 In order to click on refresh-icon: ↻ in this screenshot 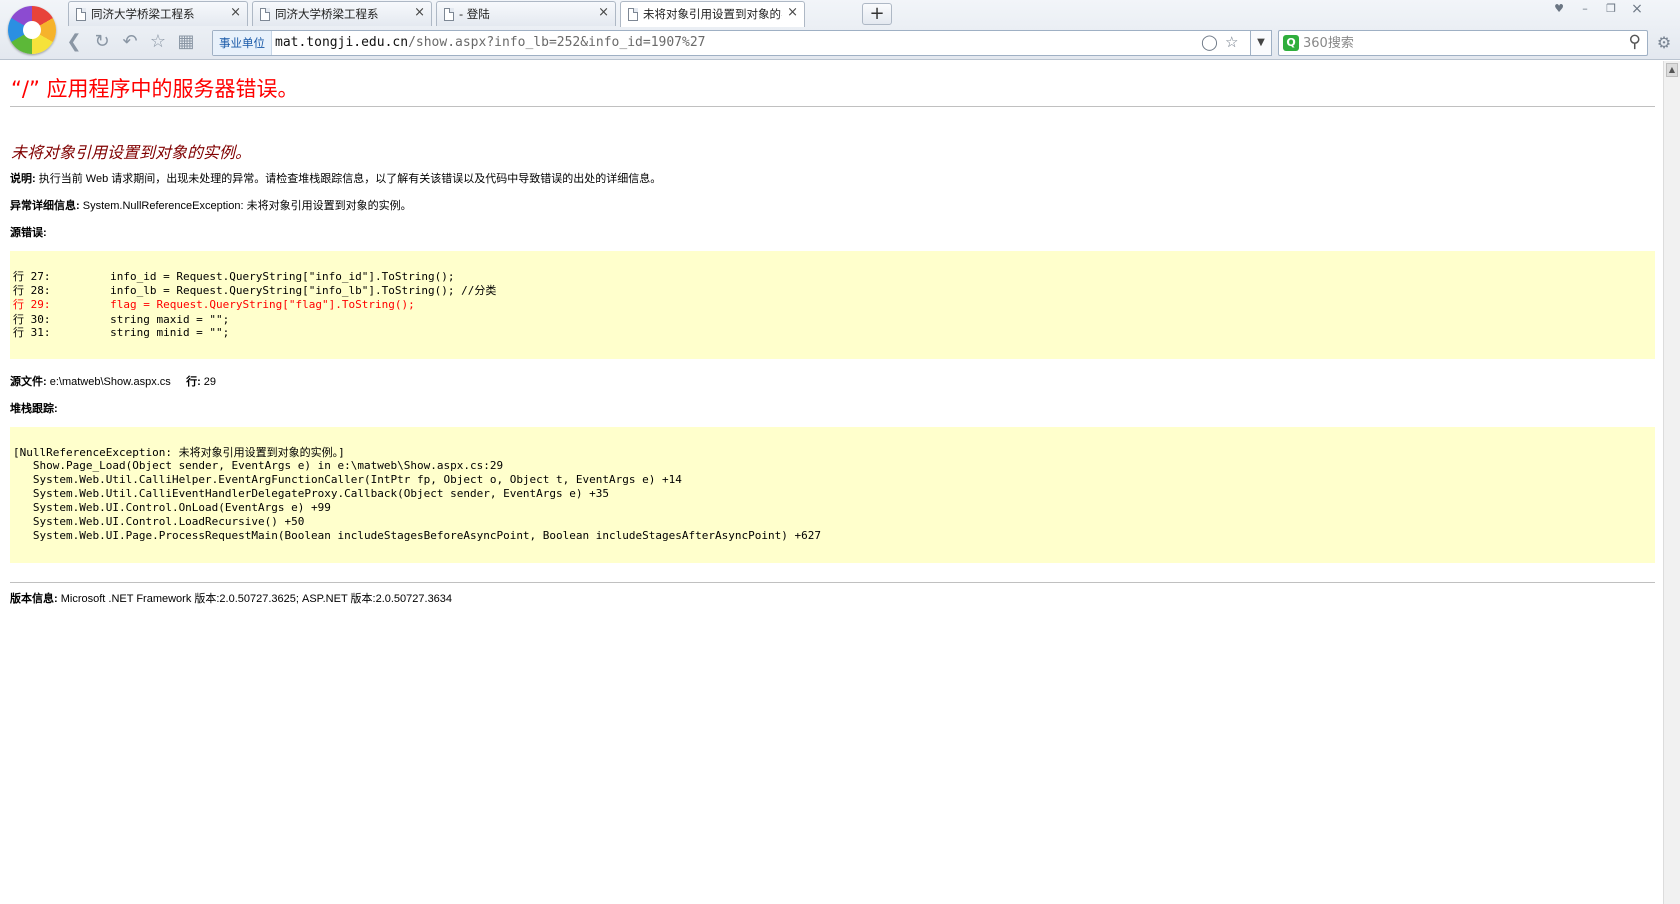, I will do `click(102, 43)`.